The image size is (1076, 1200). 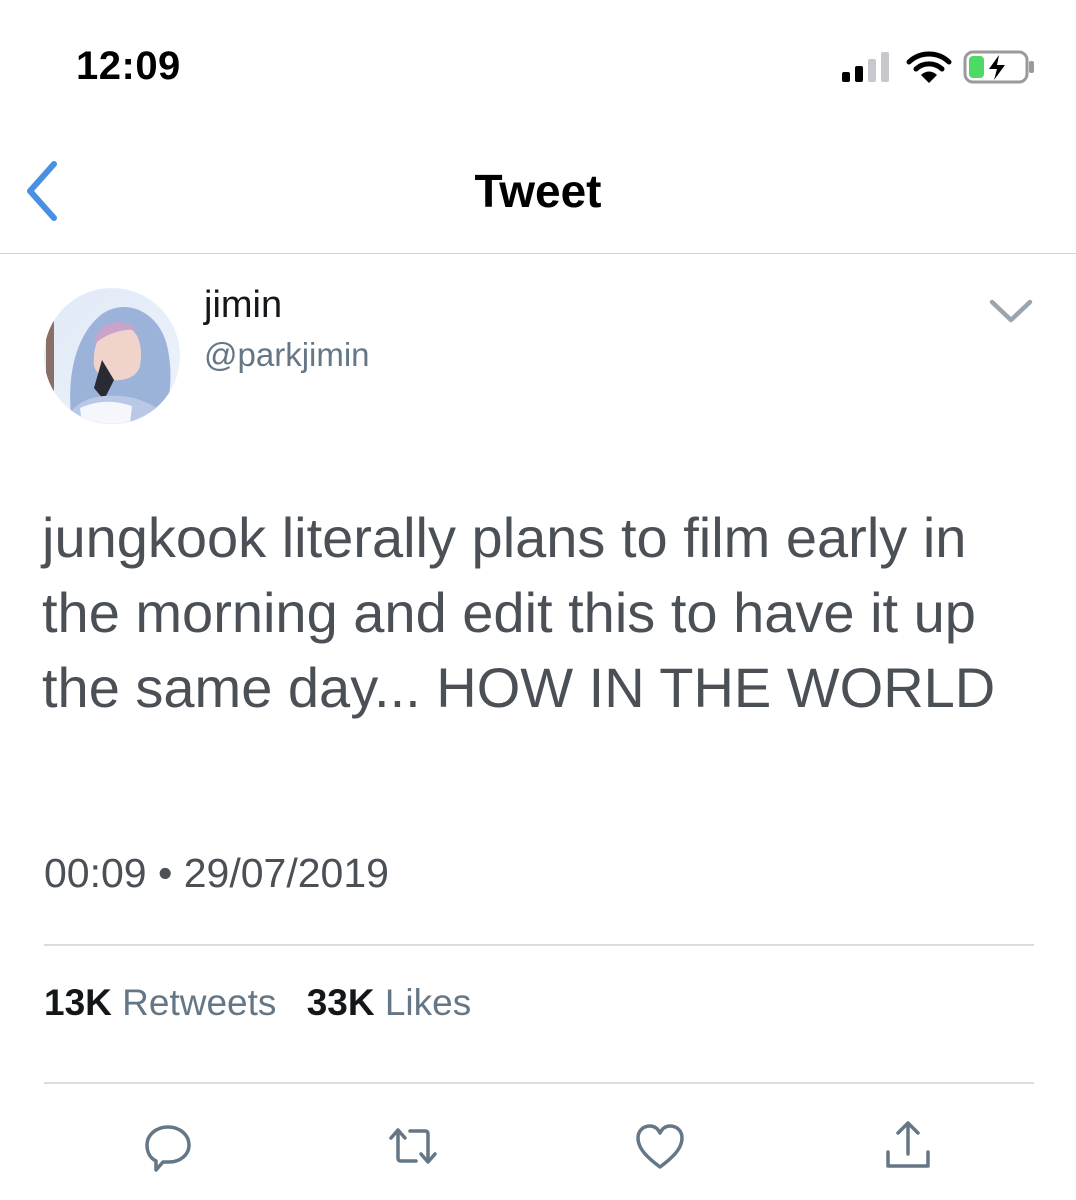 What do you see at coordinates (929, 67) in the screenshot?
I see `wifi-icon` at bounding box center [929, 67].